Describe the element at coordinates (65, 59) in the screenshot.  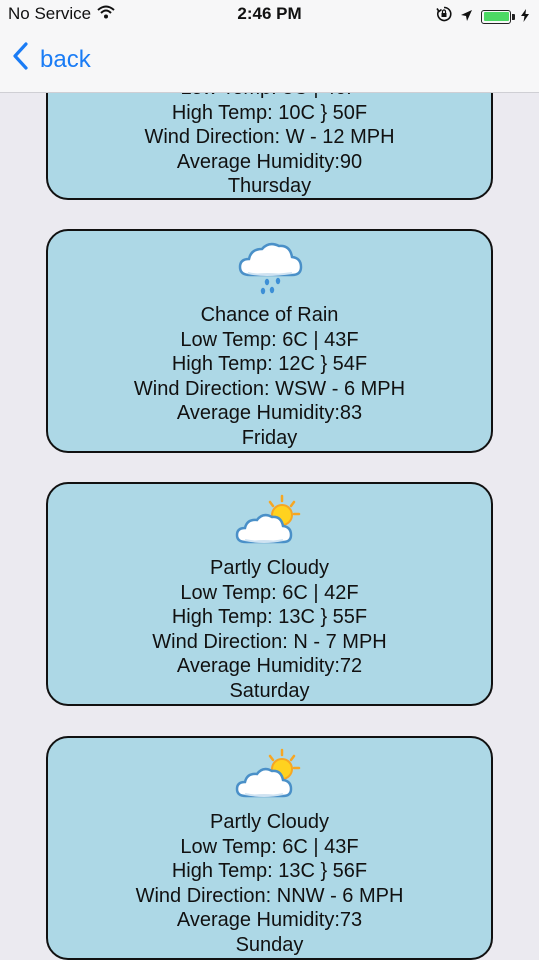
I see `back-label: back` at that location.